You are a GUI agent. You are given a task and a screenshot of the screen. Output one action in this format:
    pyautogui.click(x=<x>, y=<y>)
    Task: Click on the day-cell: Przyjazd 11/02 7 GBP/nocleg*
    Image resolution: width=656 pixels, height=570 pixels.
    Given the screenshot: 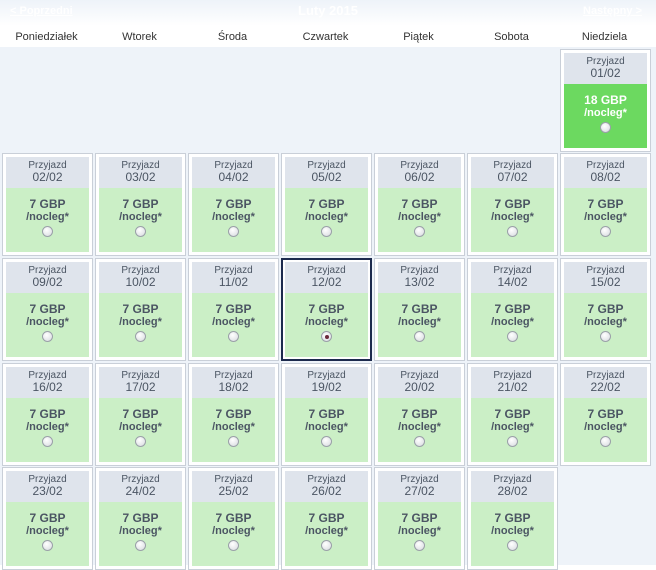 What is the action you would take?
    pyautogui.click(x=233, y=309)
    